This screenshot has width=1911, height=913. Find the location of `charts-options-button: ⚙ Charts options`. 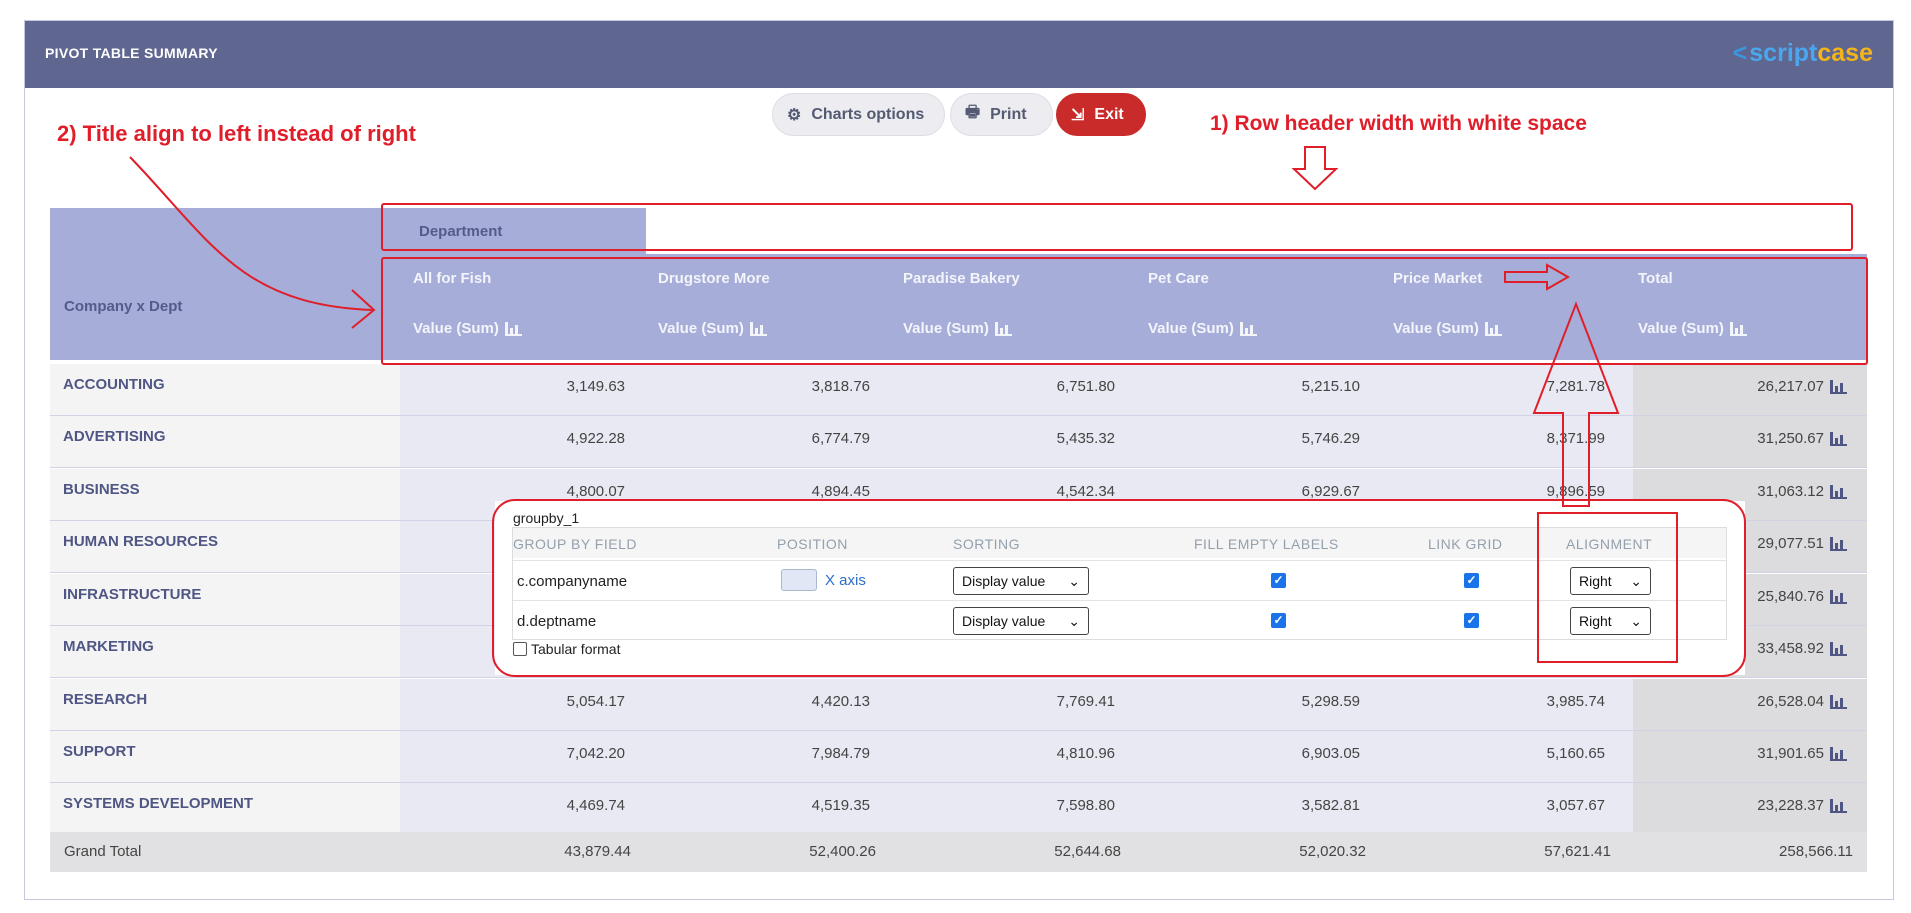

charts-options-button: ⚙ Charts options is located at coordinates (858, 114).